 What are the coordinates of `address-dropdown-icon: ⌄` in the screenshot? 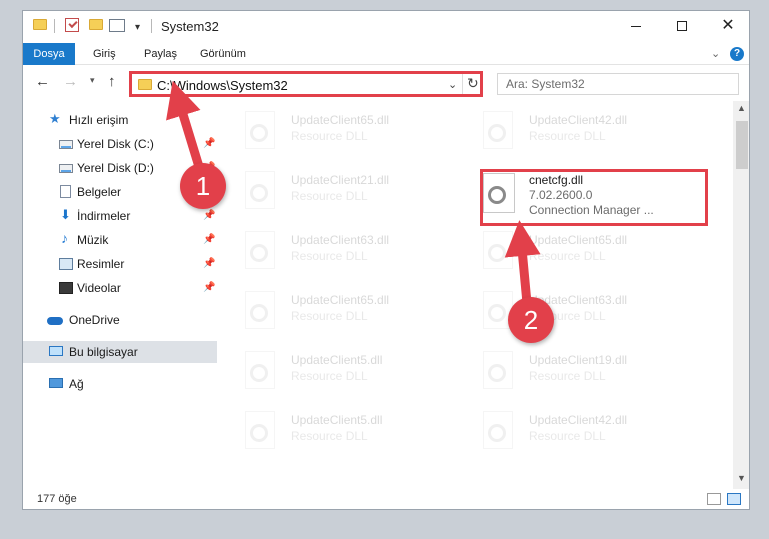 It's located at (452, 84).